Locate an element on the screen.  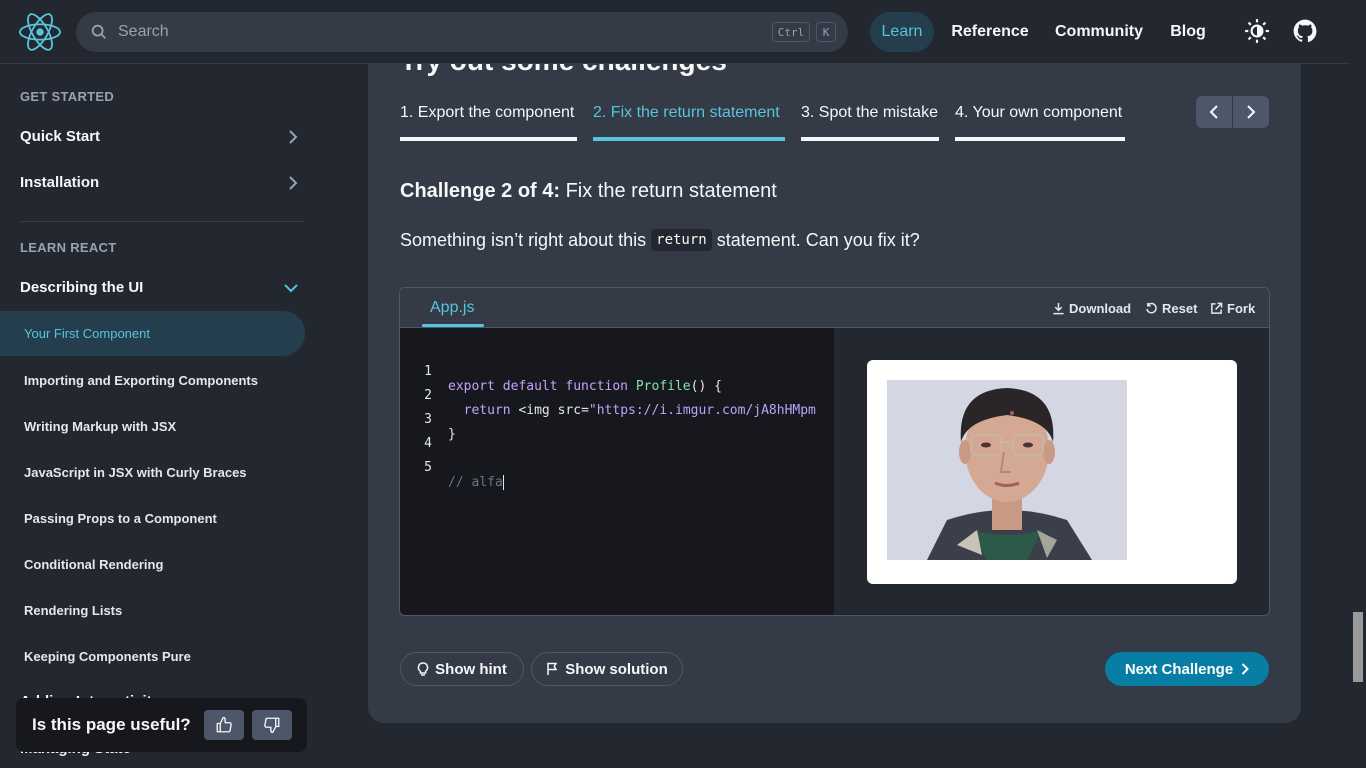
thumbs-down-icon is located at coordinates (272, 725).